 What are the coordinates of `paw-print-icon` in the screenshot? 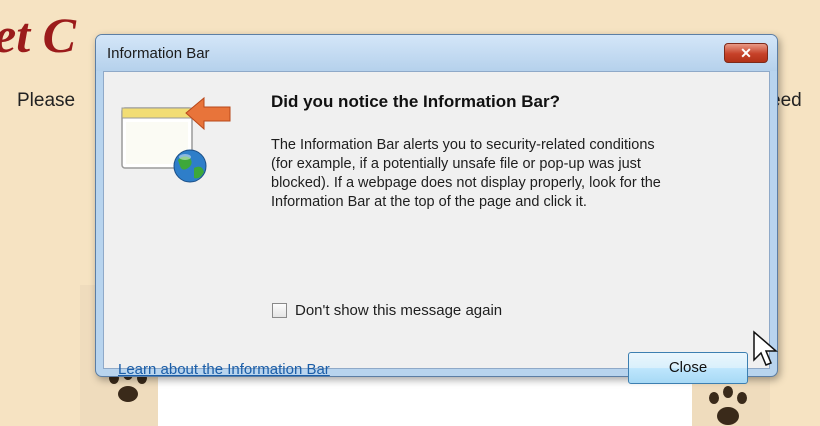 It's located at (728, 405).